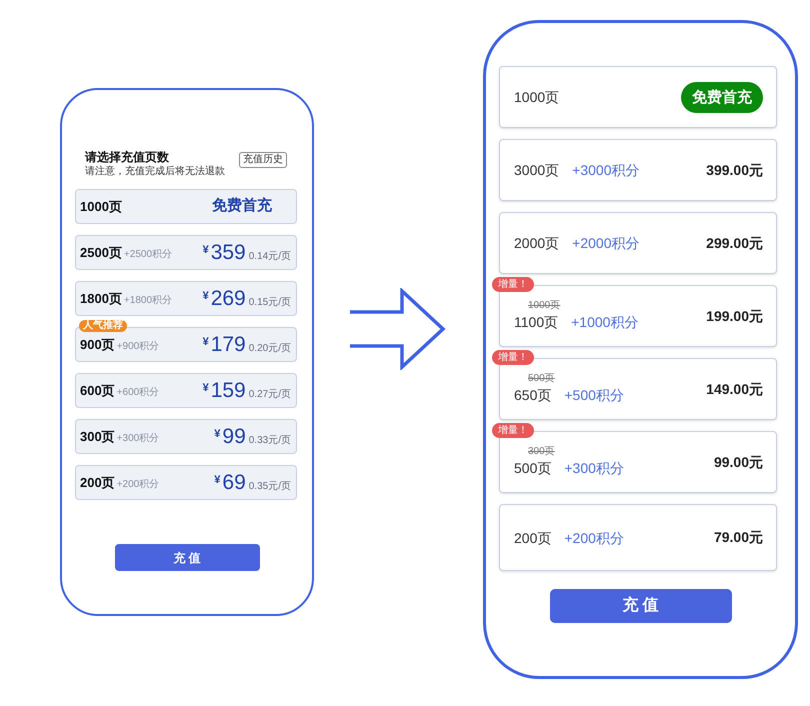 Image resolution: width=810 pixels, height=706 pixels. Describe the element at coordinates (148, 255) in the screenshot. I see `bonus-points: +2500积分` at that location.